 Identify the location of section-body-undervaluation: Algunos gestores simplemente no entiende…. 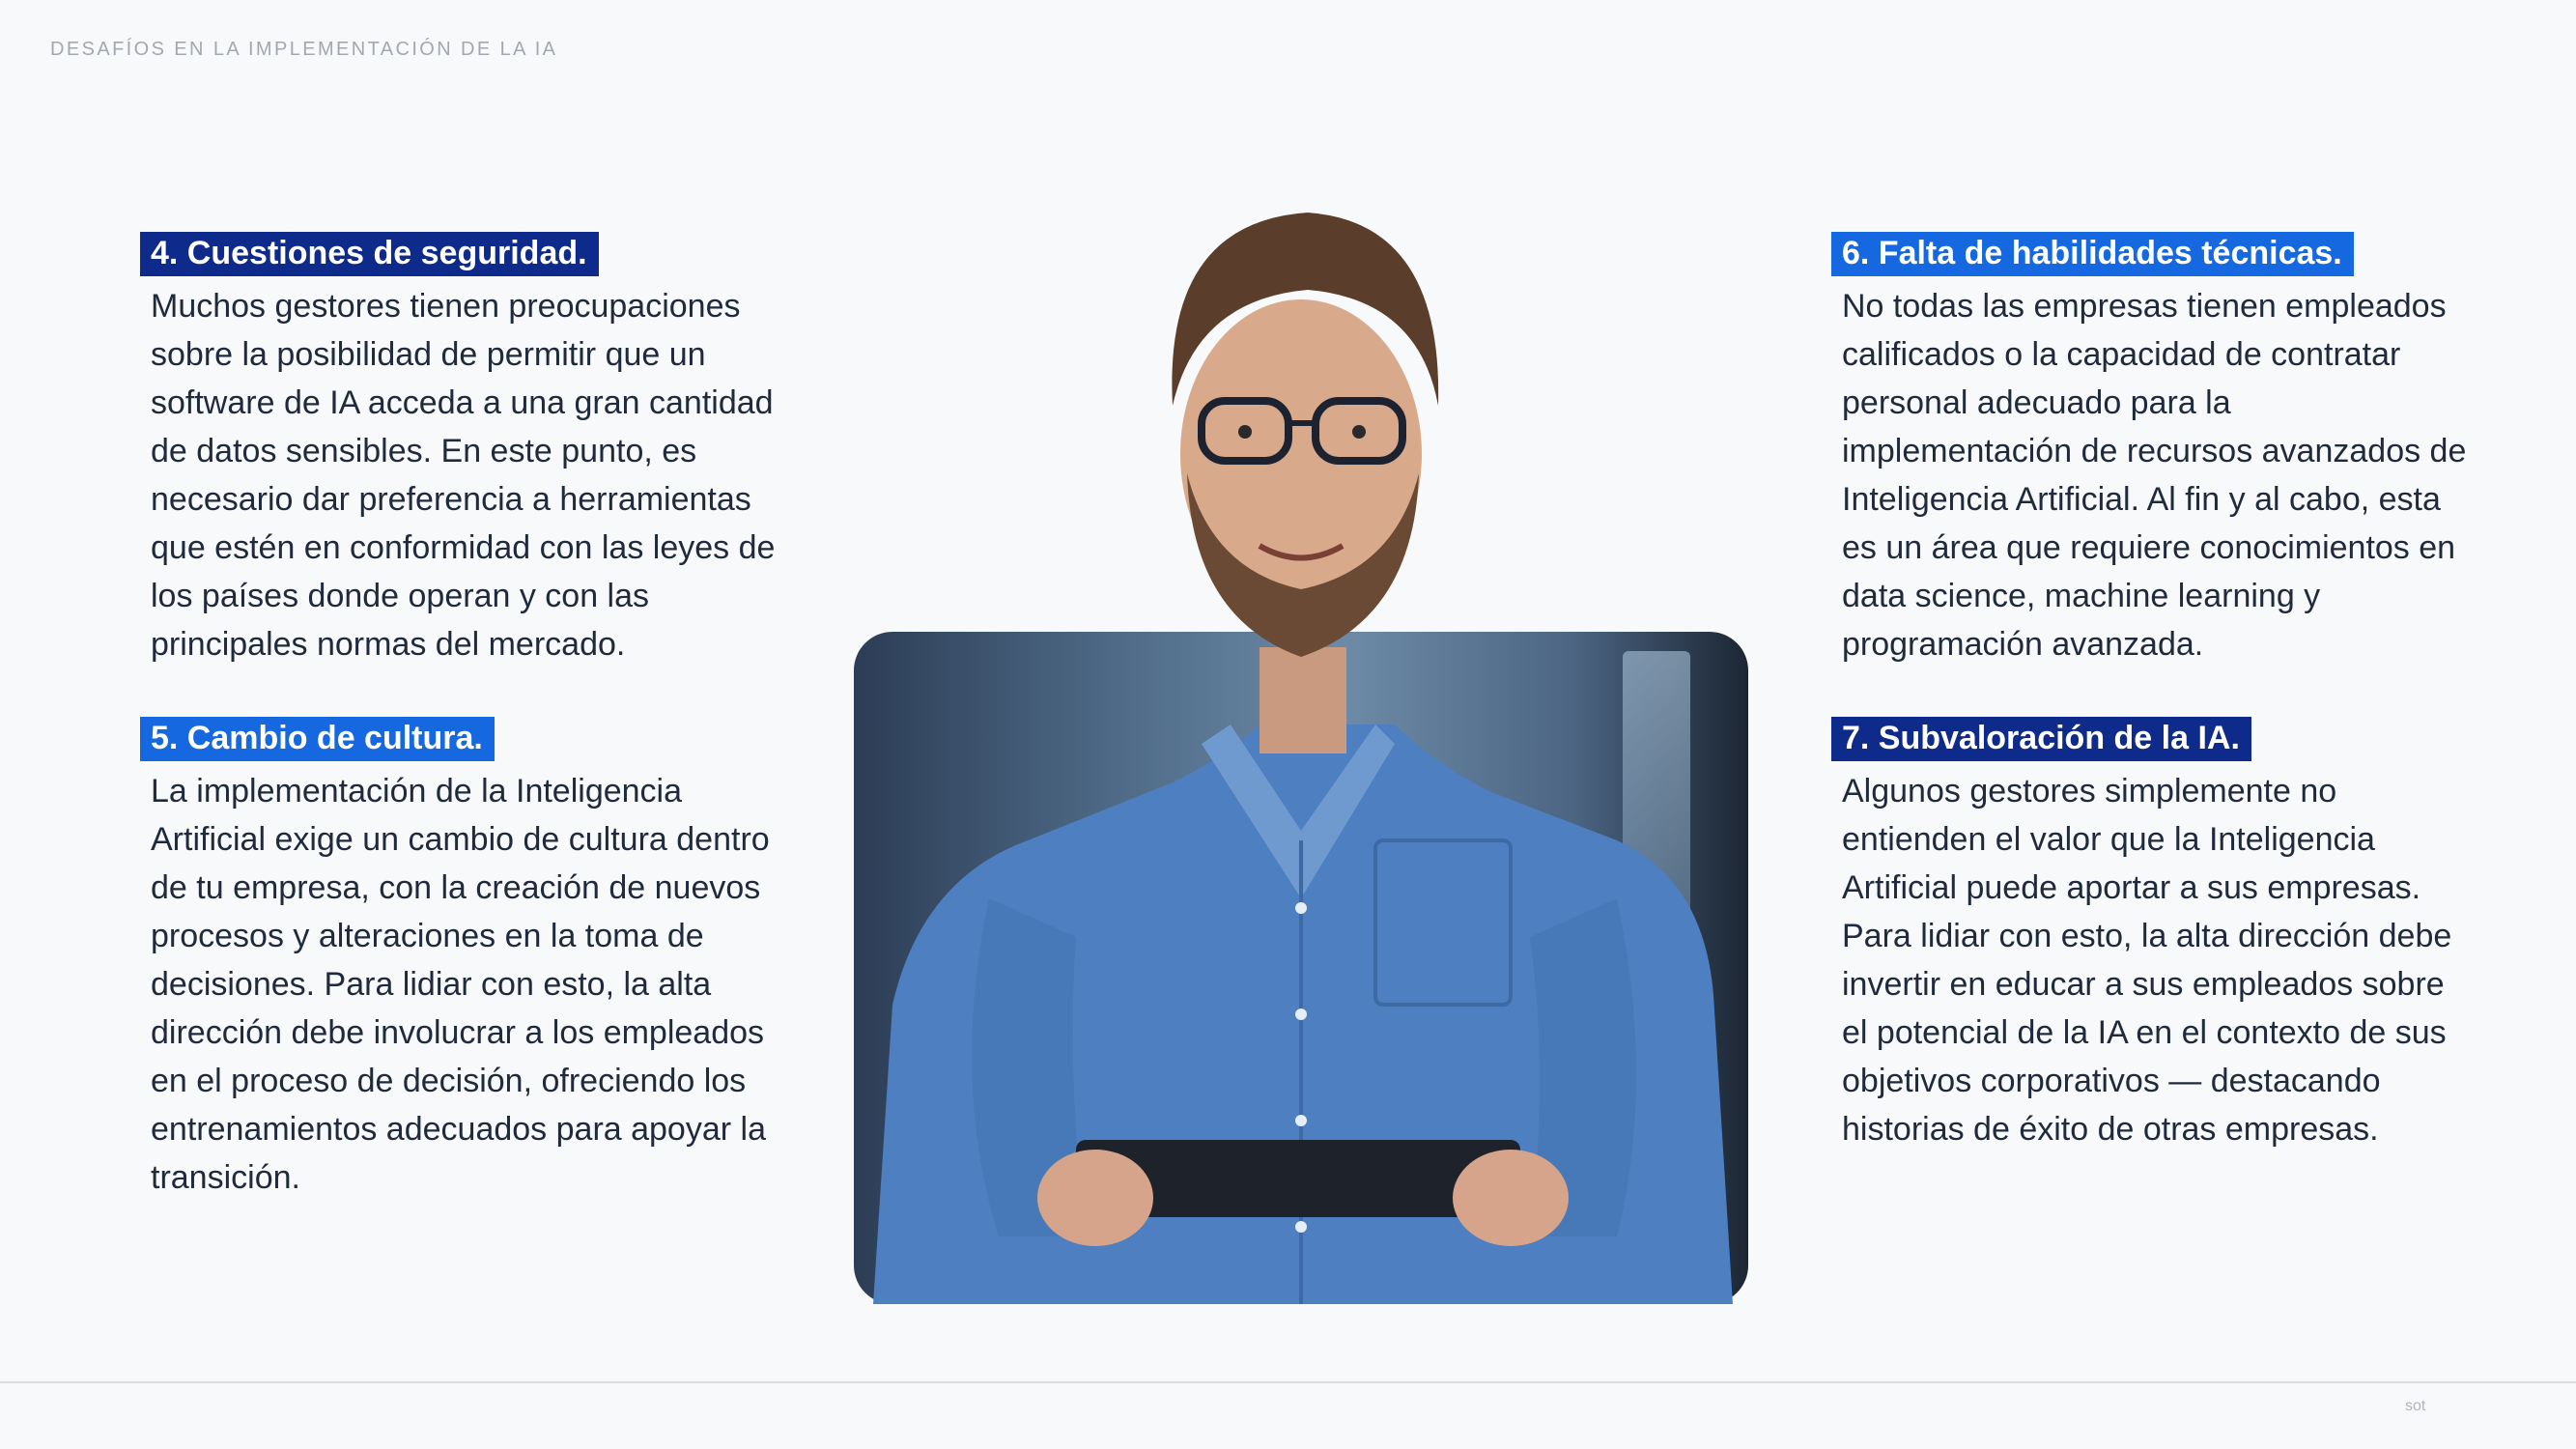
(2147, 960).